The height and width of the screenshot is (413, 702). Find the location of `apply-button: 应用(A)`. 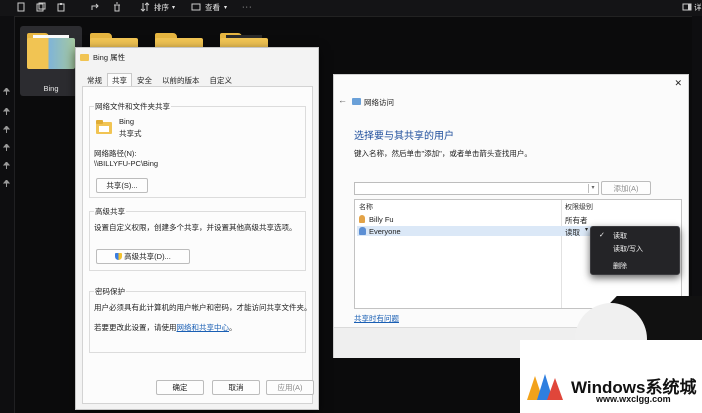

apply-button: 应用(A) is located at coordinates (290, 387).